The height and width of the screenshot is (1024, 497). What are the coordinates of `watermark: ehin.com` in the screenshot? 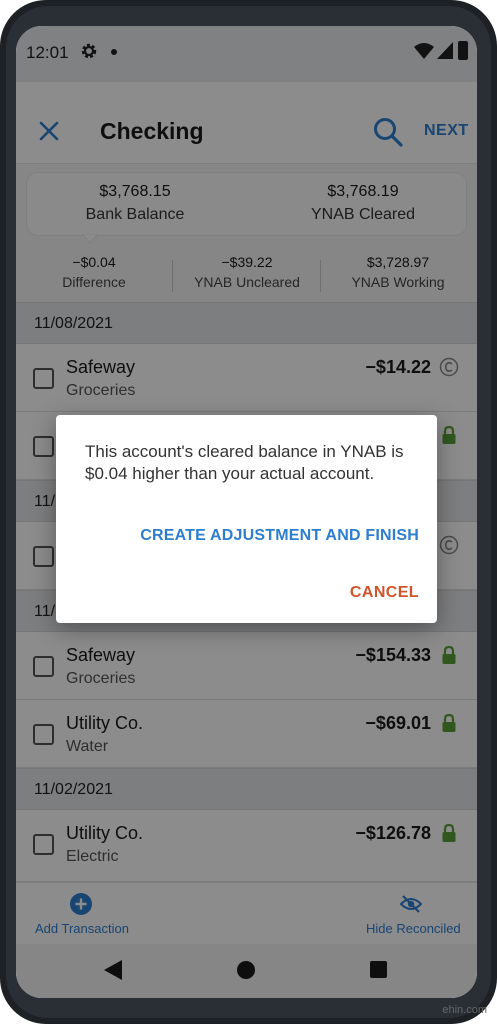 It's located at (464, 1010).